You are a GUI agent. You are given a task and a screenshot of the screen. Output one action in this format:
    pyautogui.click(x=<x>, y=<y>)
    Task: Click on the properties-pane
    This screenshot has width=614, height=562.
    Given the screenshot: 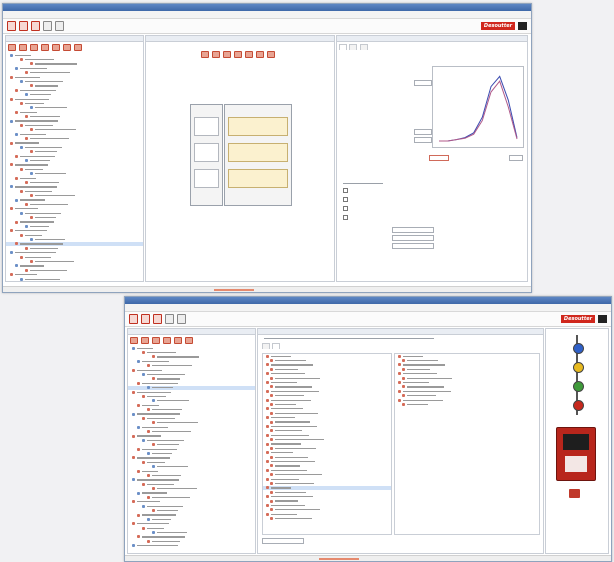 What is the action you would take?
    pyautogui.click(x=432, y=158)
    